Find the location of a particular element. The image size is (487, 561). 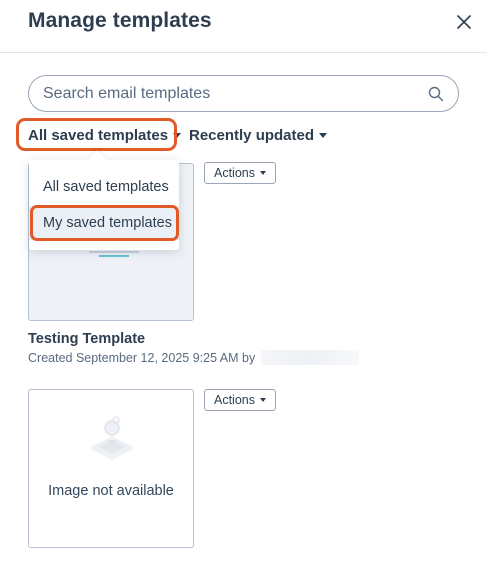

search-input is located at coordinates (233, 94).